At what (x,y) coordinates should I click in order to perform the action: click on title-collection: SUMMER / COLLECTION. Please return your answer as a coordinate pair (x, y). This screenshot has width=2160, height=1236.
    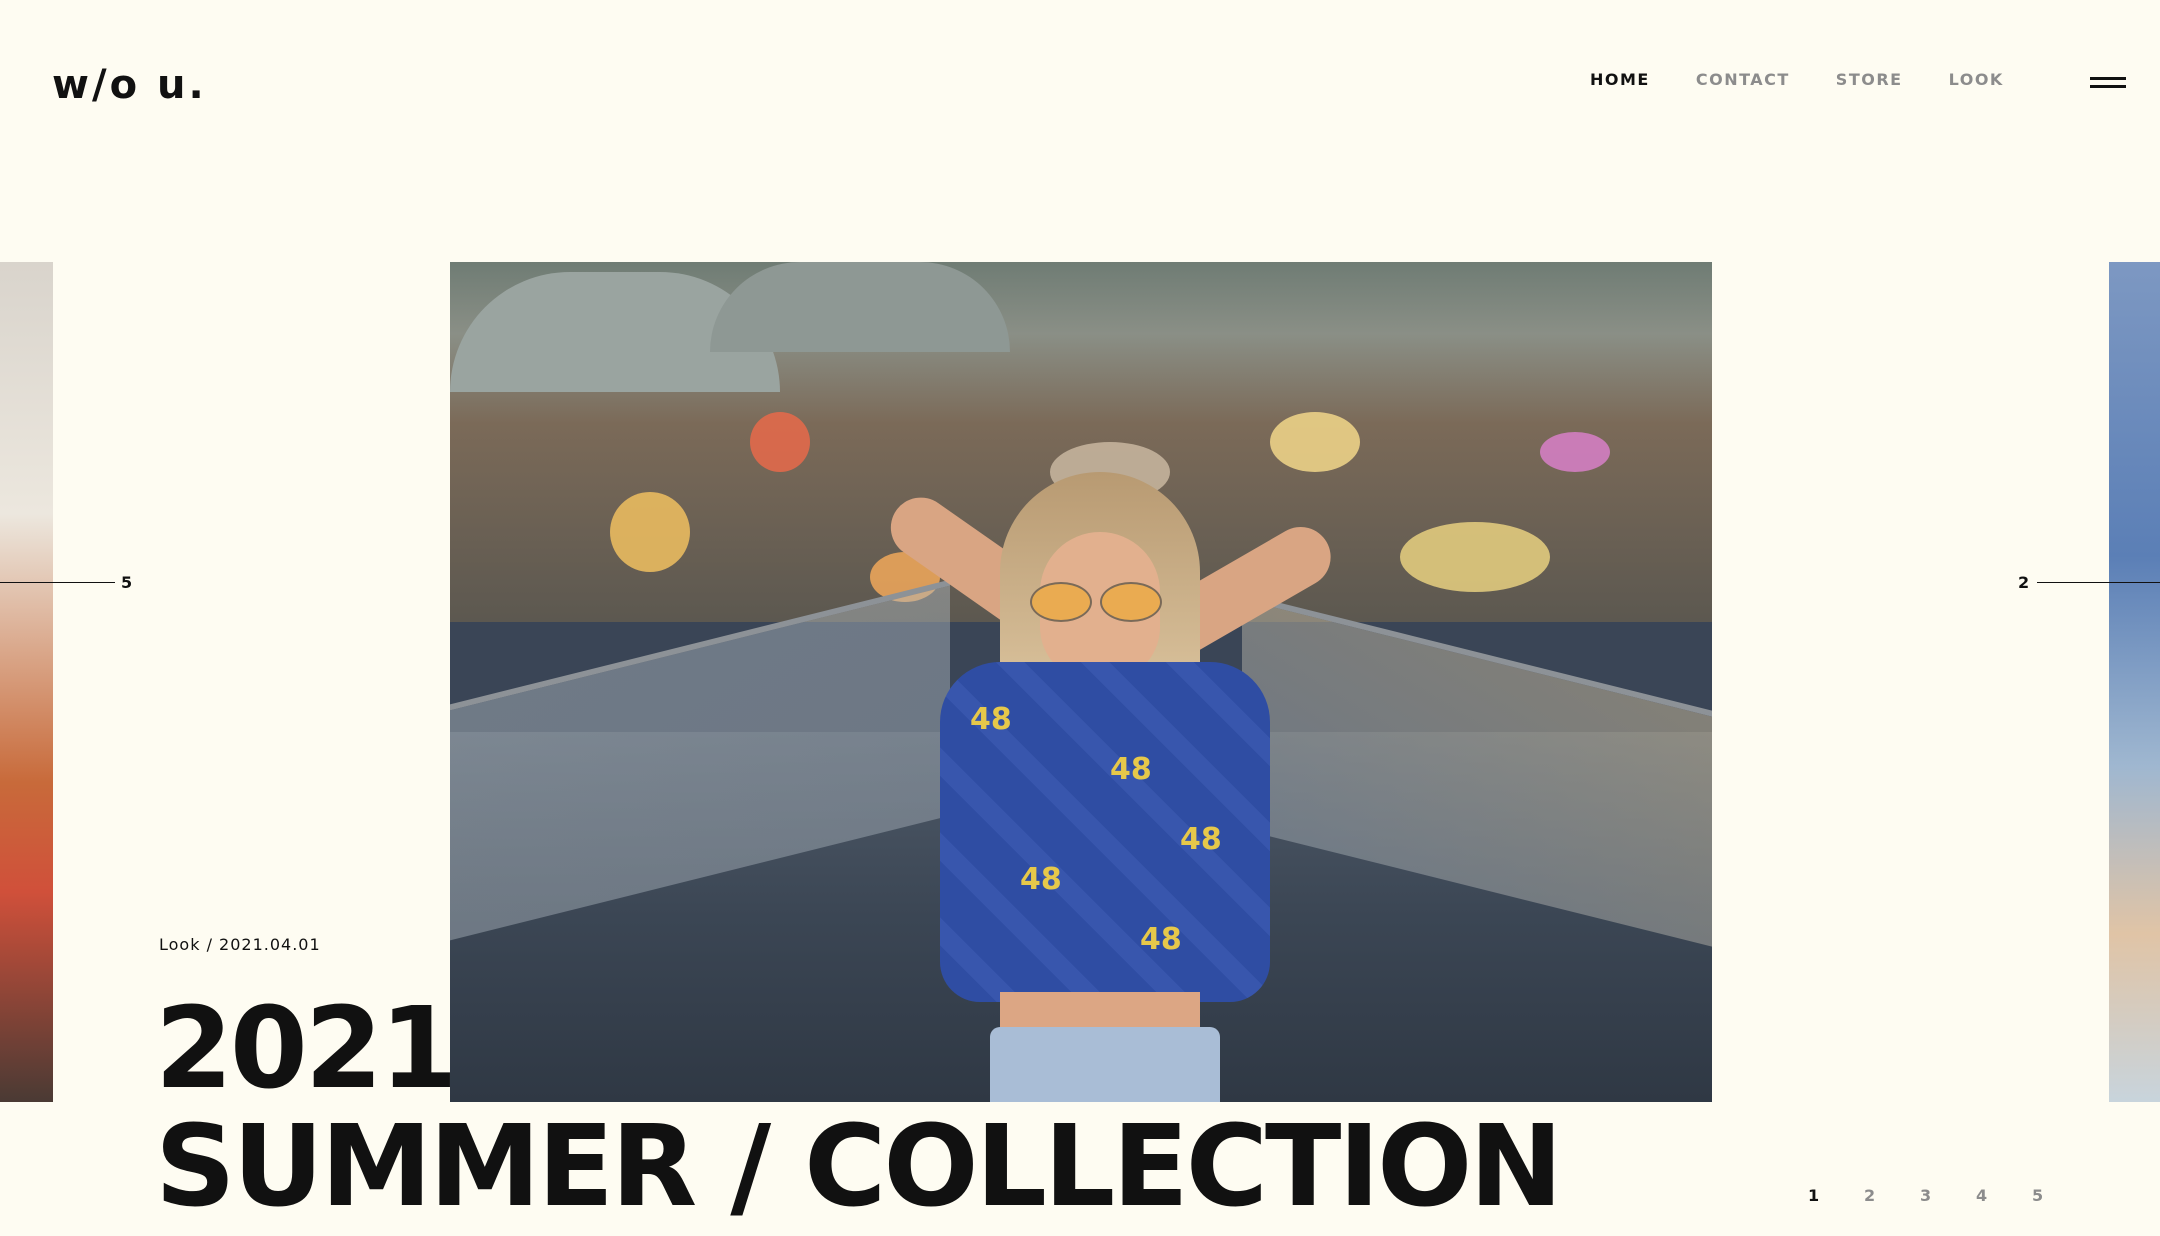
    Looking at the image, I should click on (859, 1167).